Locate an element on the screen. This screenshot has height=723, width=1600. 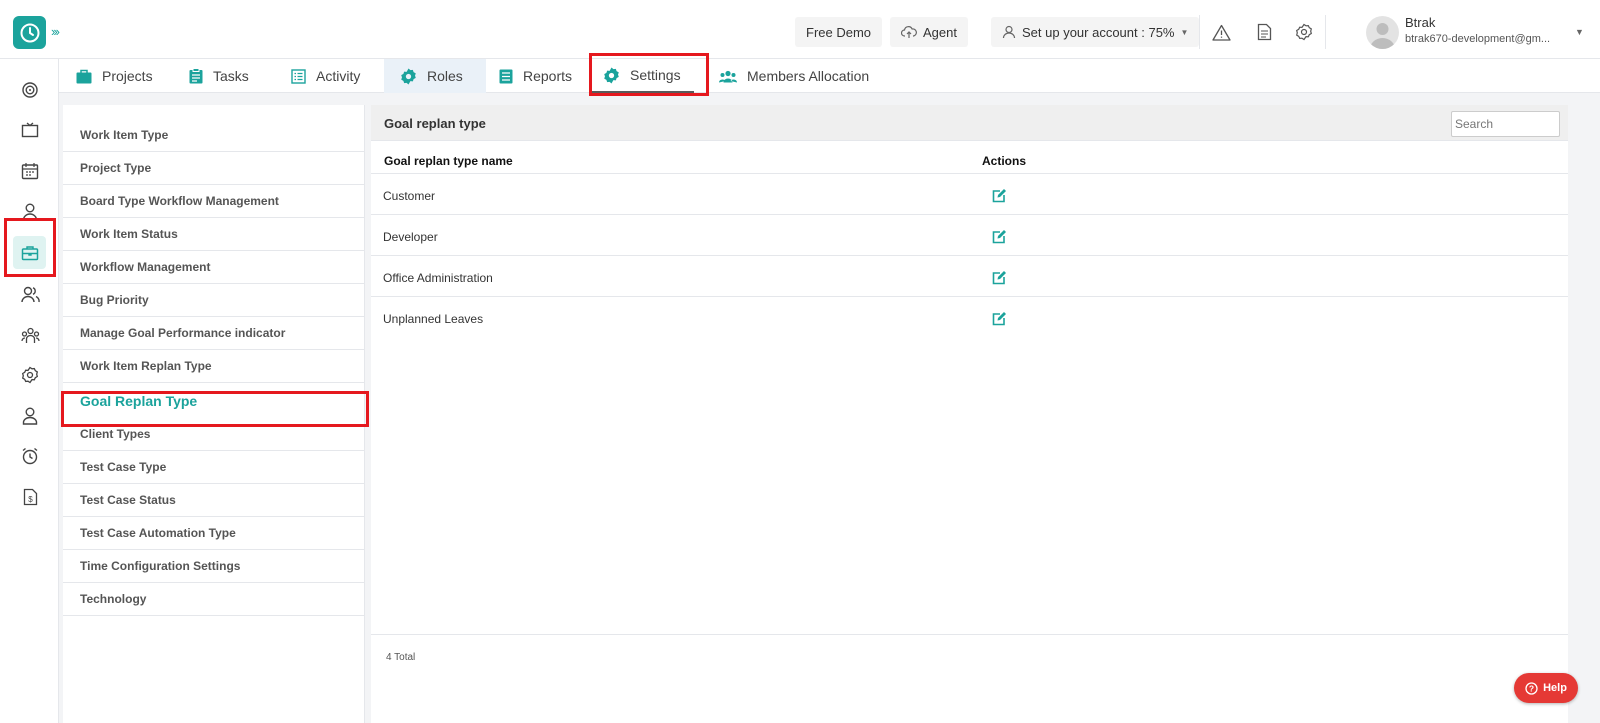
help-label: Help is located at coordinates (1555, 688).